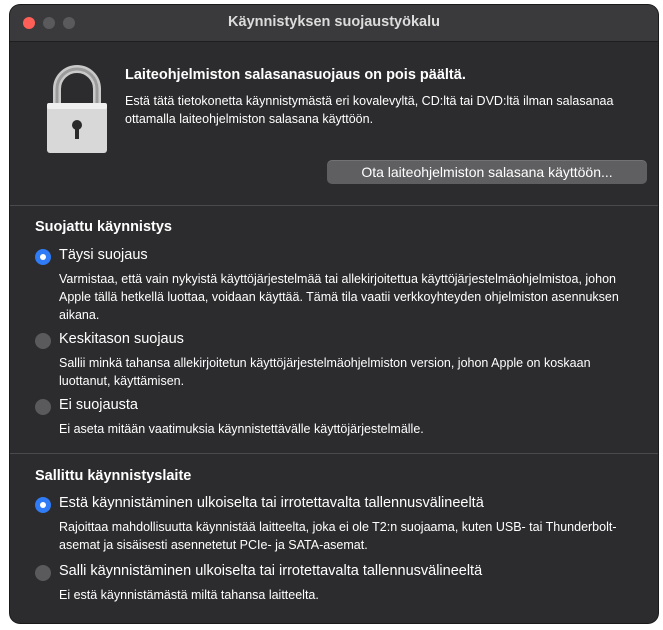 This screenshot has width=663, height=630. Describe the element at coordinates (103, 255) in the screenshot. I see `option-label: Täysi suojaus` at that location.